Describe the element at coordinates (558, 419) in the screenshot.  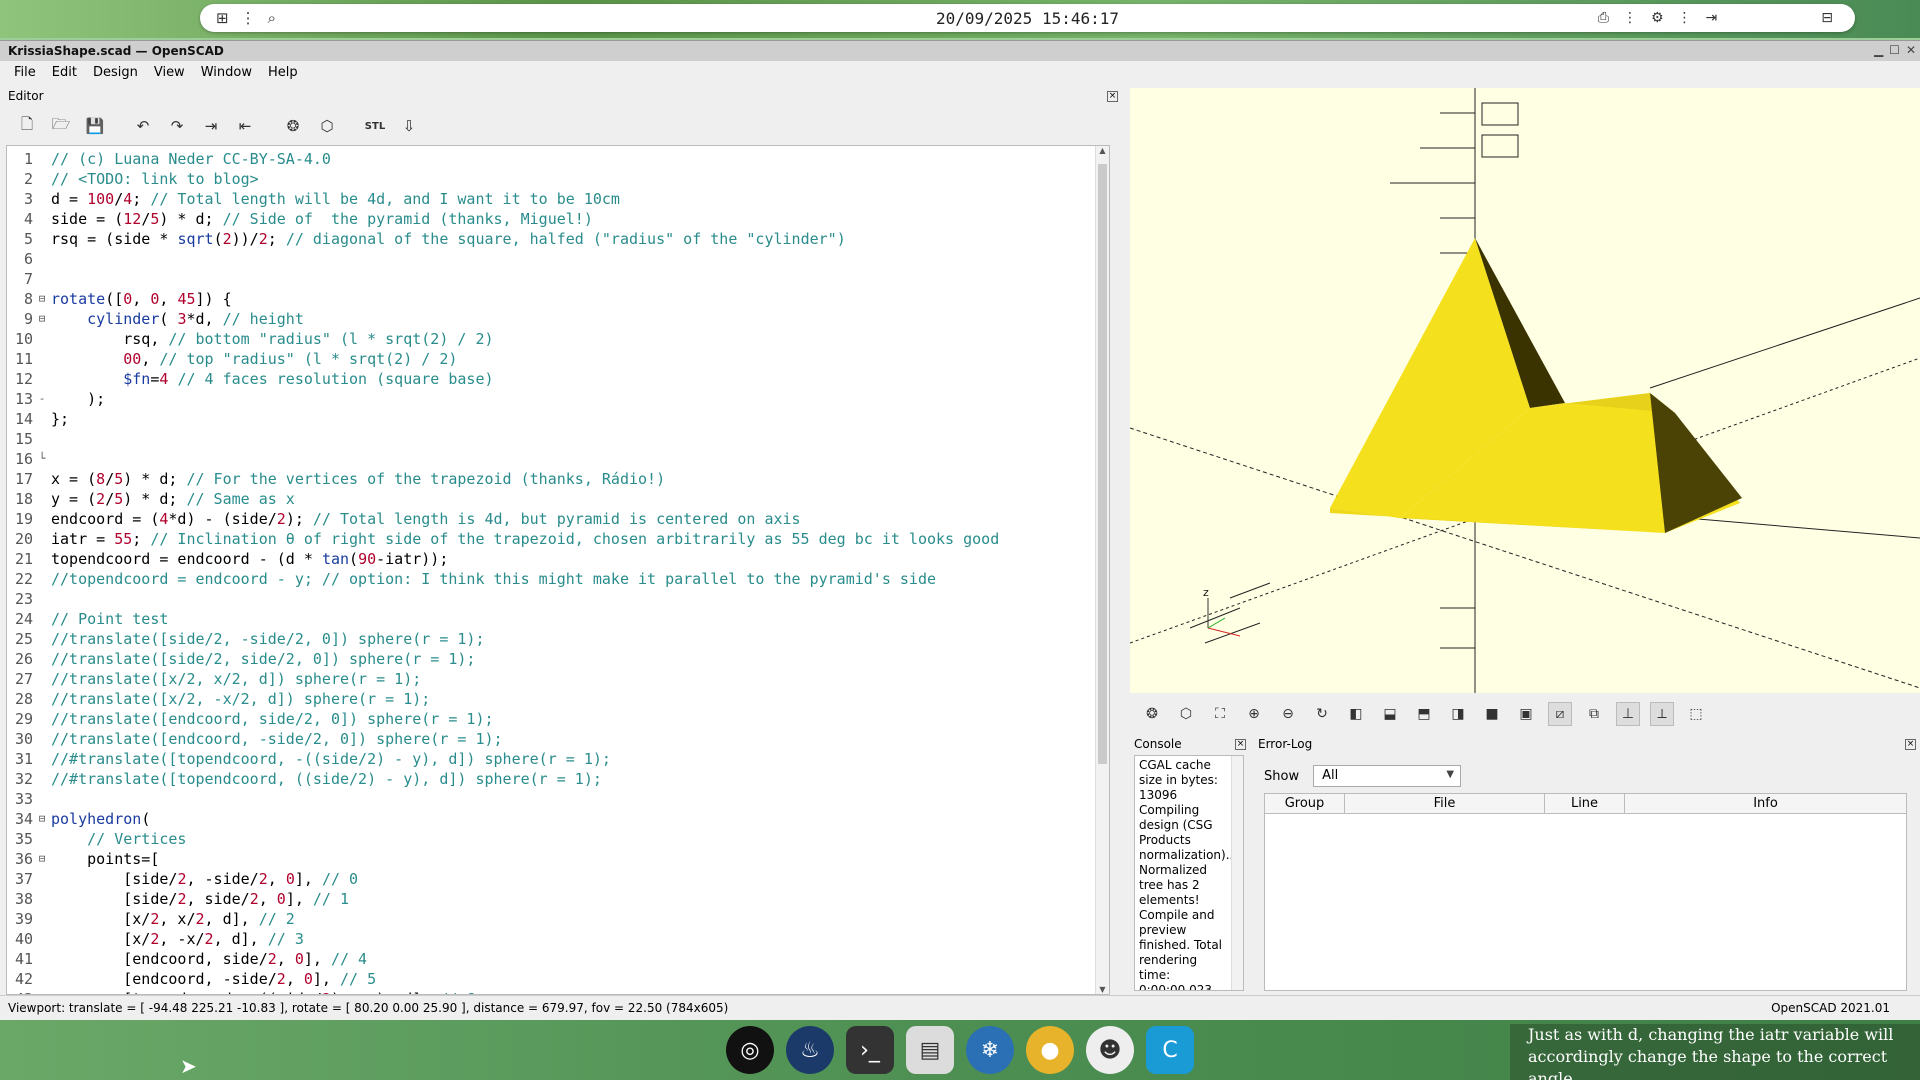
I see `code-line: 14};` at that location.